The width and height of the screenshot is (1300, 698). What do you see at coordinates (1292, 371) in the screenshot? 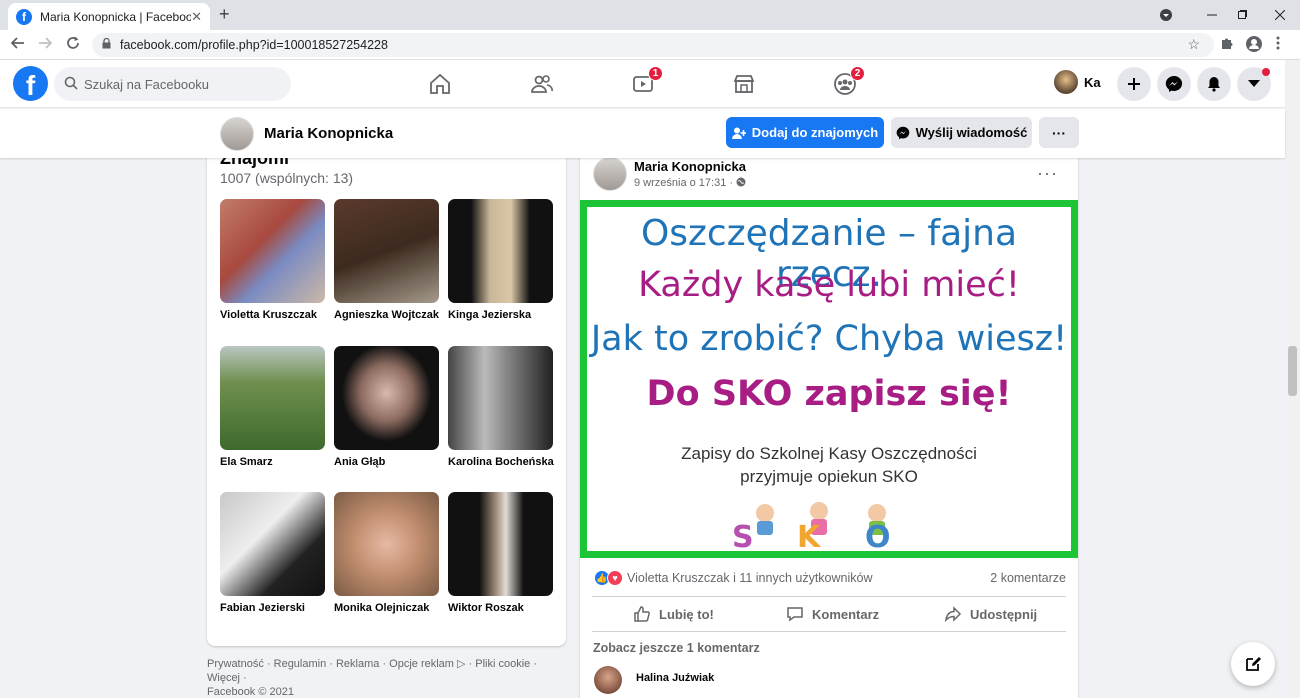
I see `scrollbar-thumb` at bounding box center [1292, 371].